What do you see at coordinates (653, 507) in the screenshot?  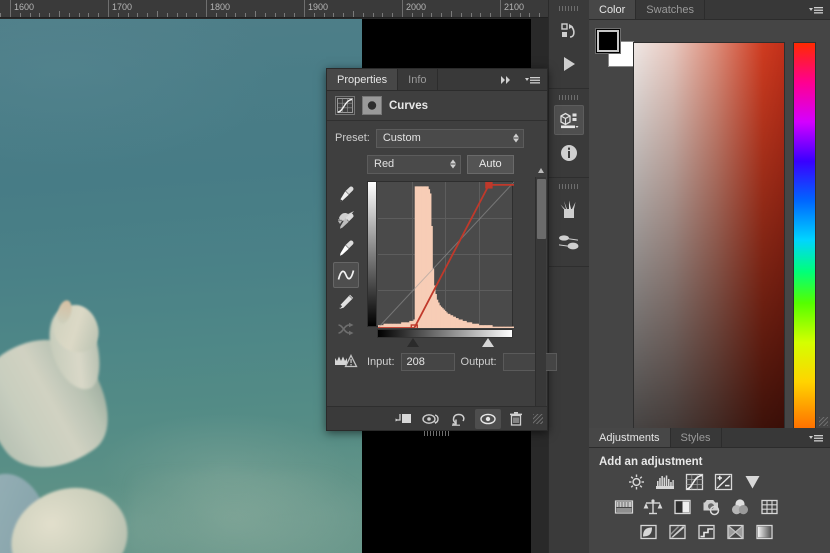 I see `color-balance-icon` at bounding box center [653, 507].